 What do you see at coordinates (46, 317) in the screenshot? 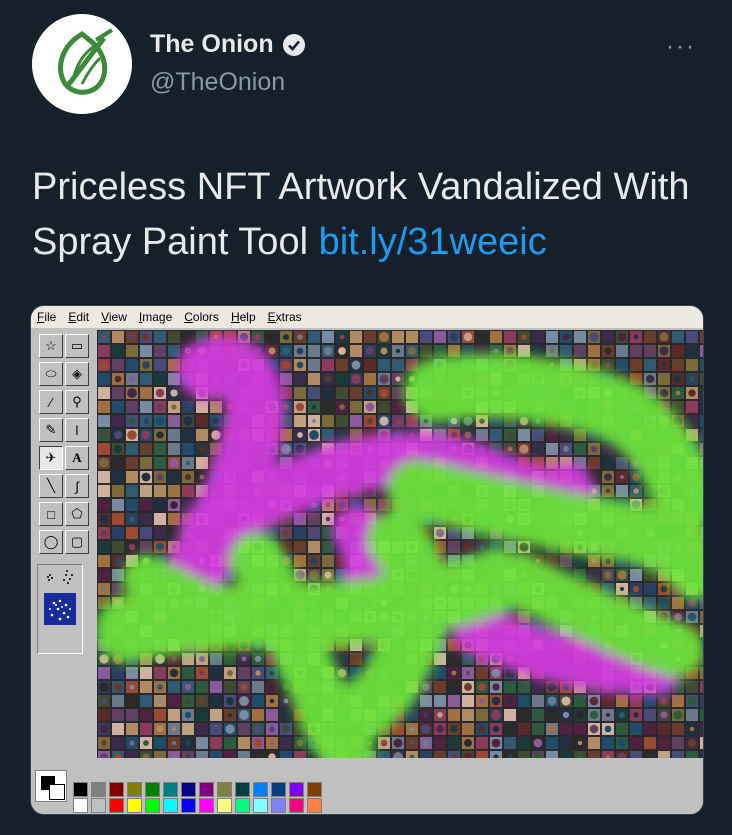
I see `menu-file: File` at bounding box center [46, 317].